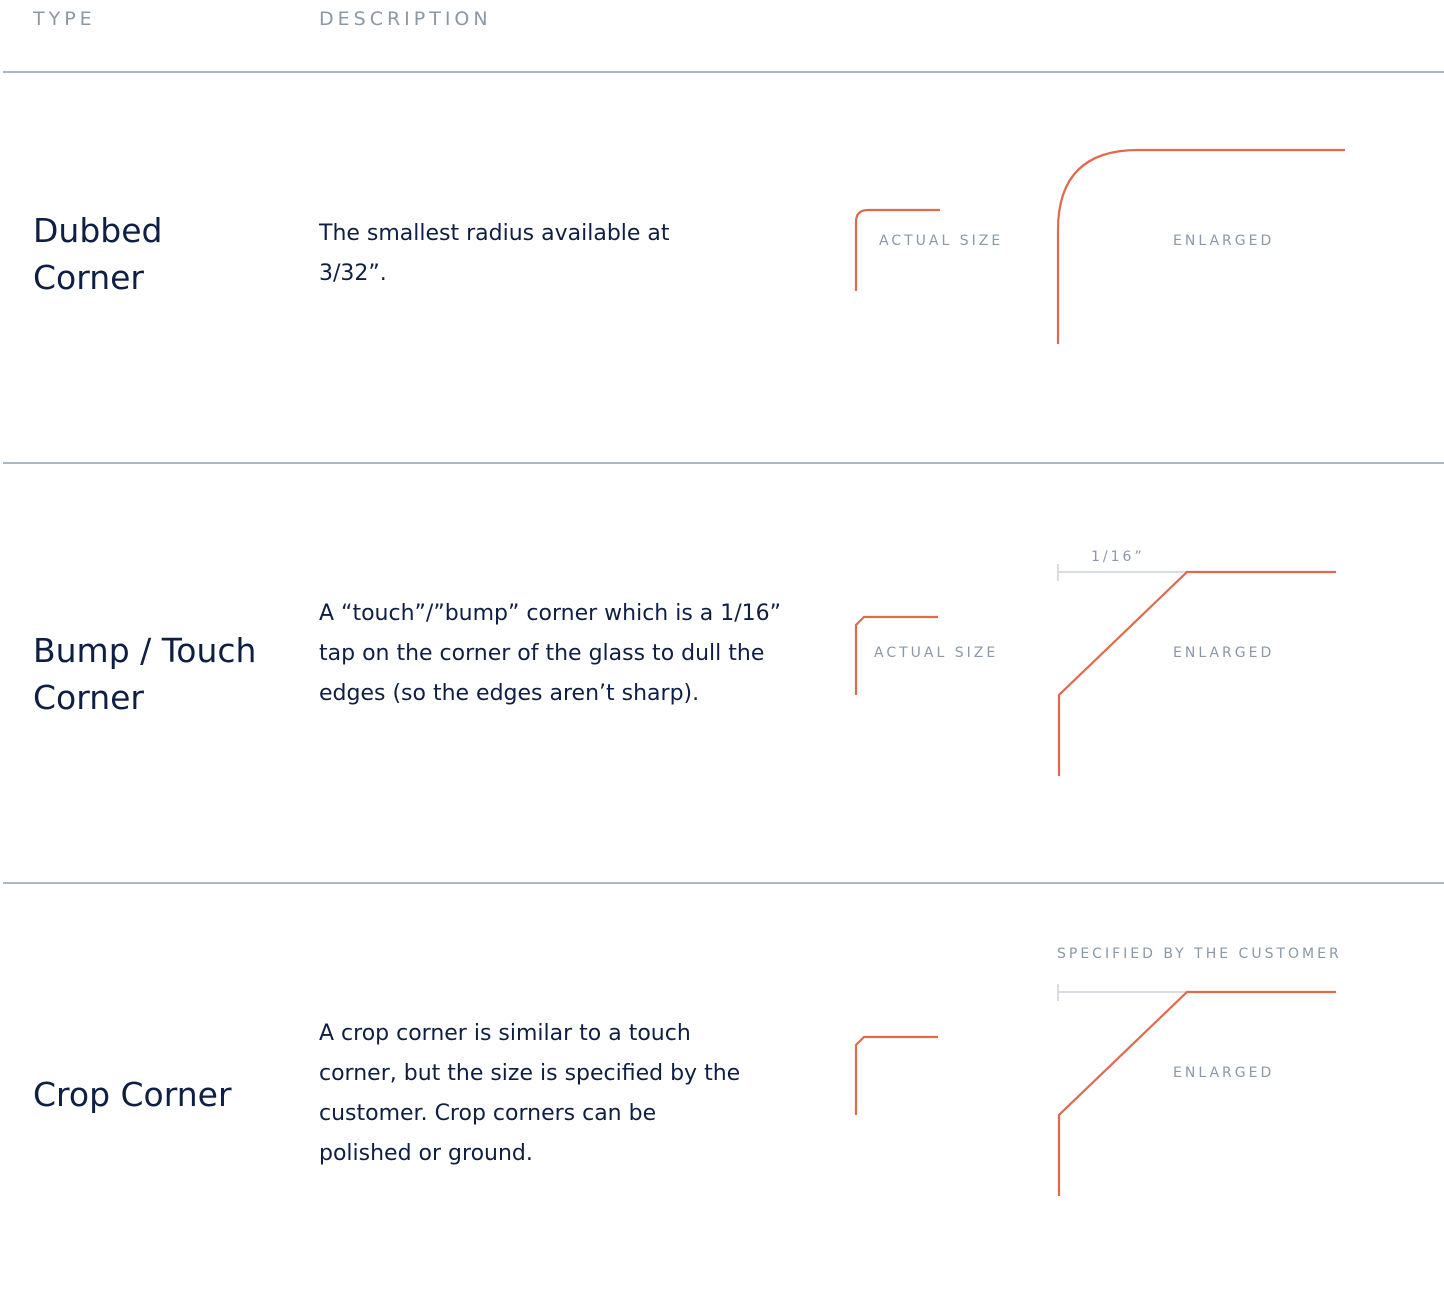 This screenshot has width=1444, height=1300. Describe the element at coordinates (494, 253) in the screenshot. I see `description-dubbed-corner: The smallest radius available at 3/32”.` at that location.